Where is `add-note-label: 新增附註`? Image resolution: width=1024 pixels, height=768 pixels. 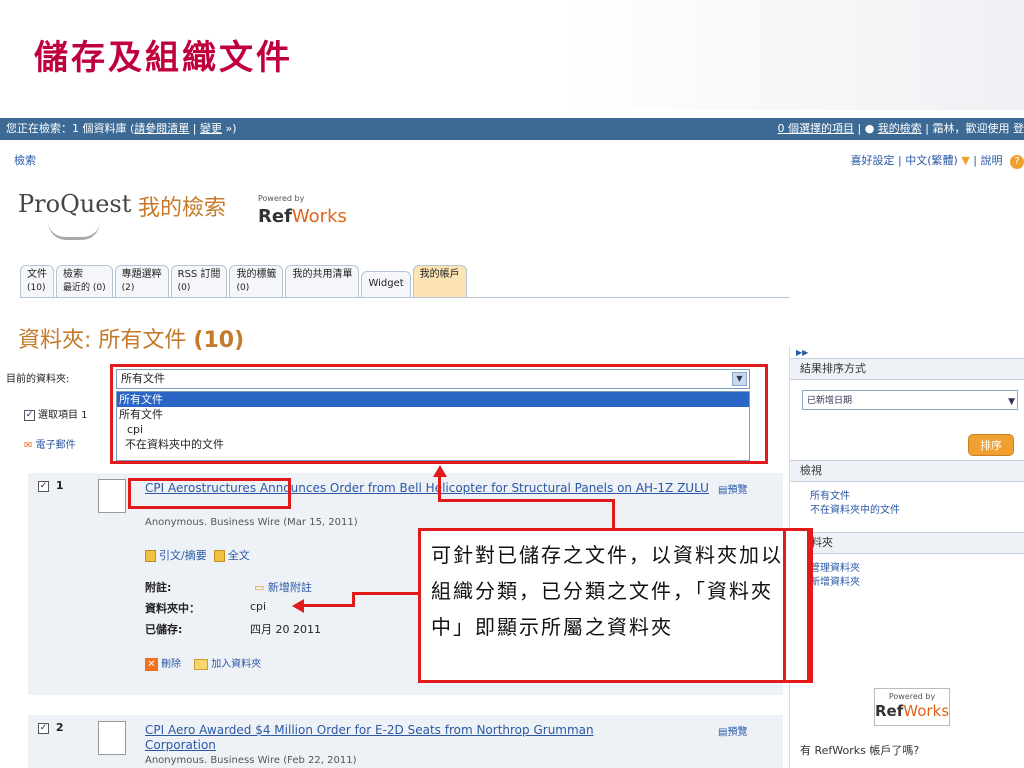 add-note-label: 新增附註 is located at coordinates (289, 587).